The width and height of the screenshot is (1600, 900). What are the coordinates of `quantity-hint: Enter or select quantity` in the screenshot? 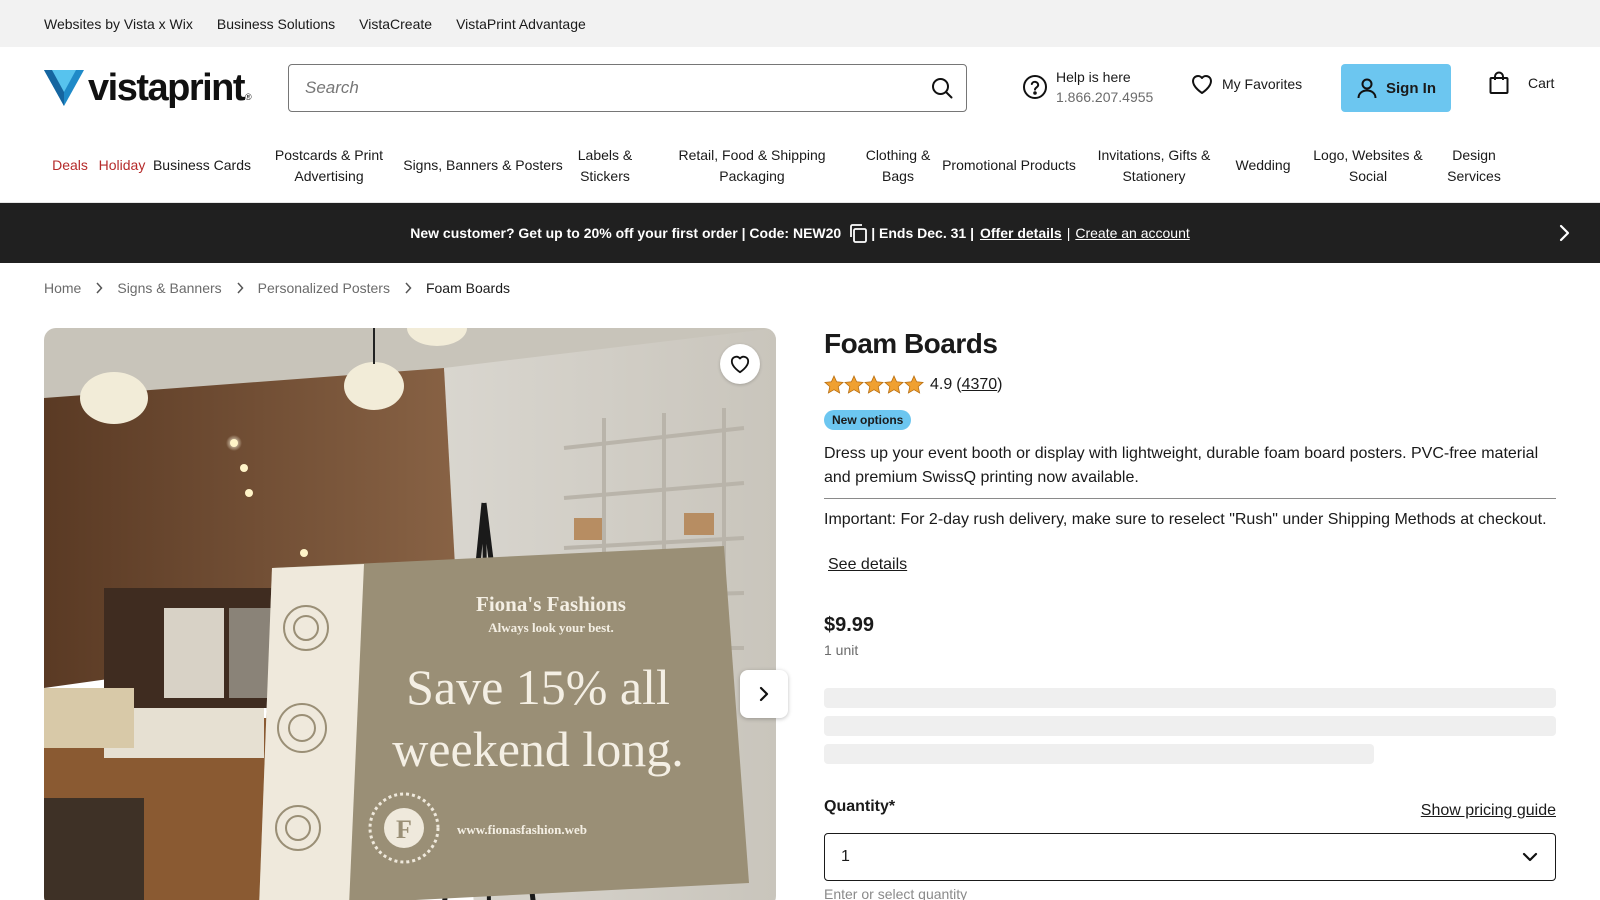 It's located at (896, 893).